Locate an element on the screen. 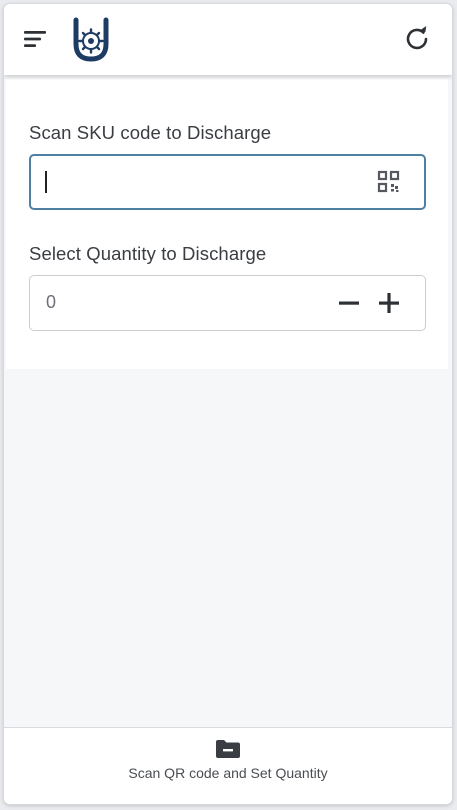 The width and height of the screenshot is (457, 810). text-caret is located at coordinates (46, 182).